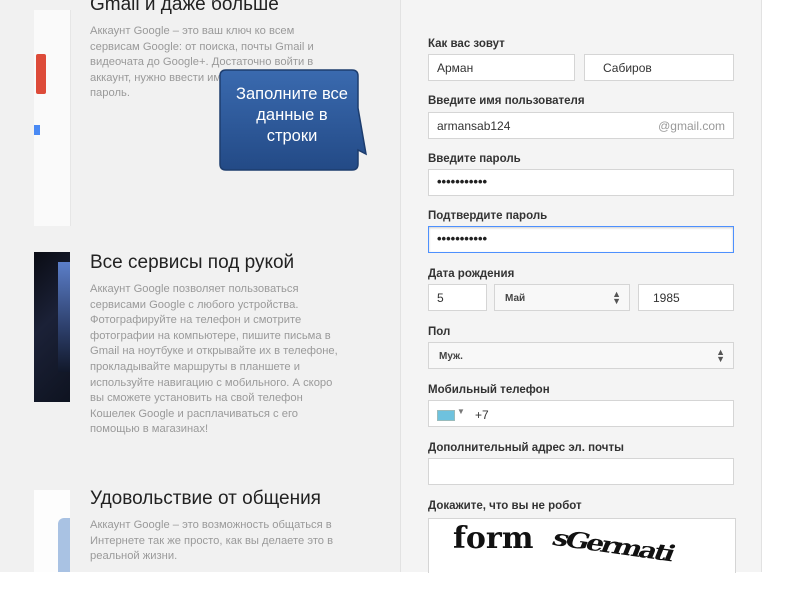 The height and width of the screenshot is (600, 800). Describe the element at coordinates (515, 298) in the screenshot. I see `birth-month-value: Май` at that location.